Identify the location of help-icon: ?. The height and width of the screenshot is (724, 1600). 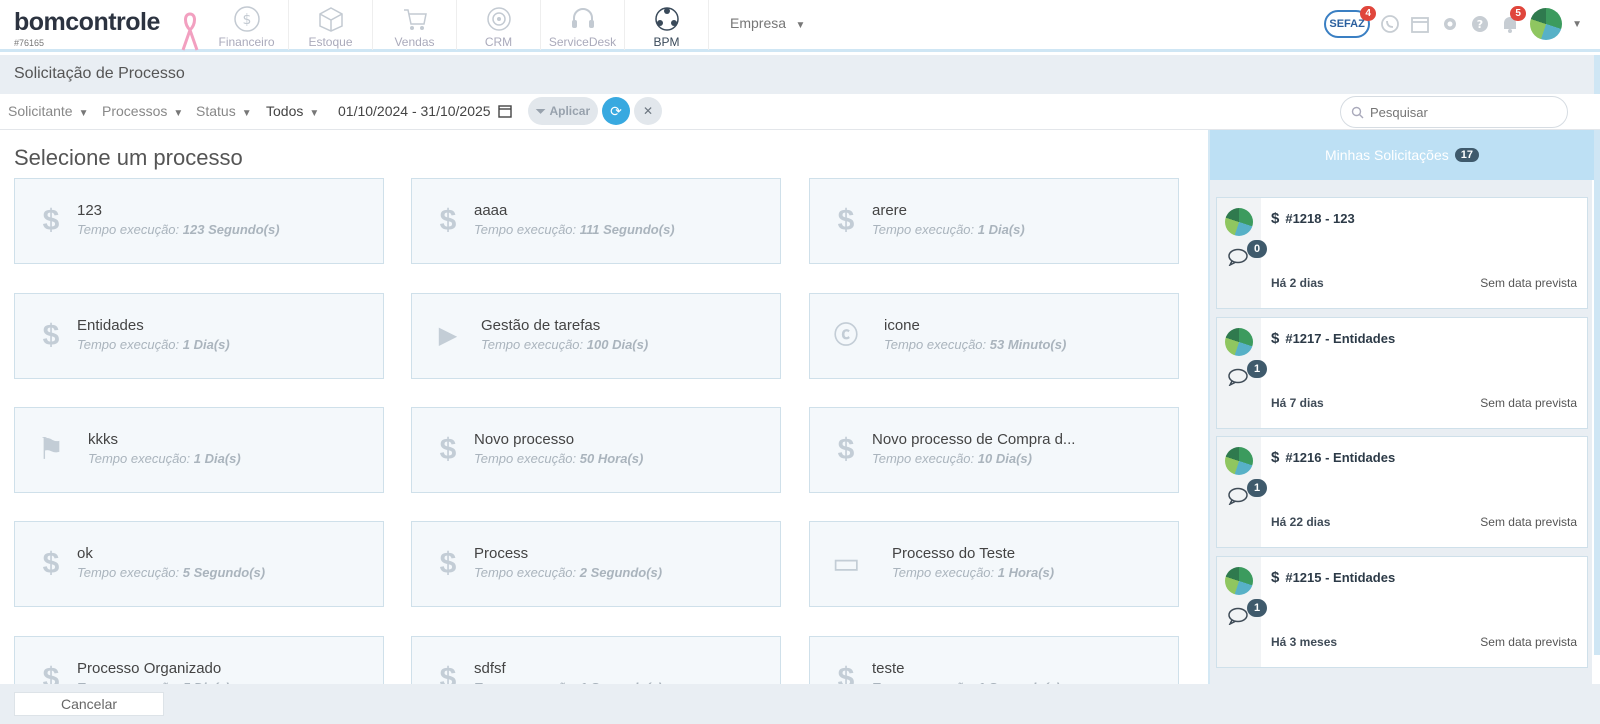
(1480, 24).